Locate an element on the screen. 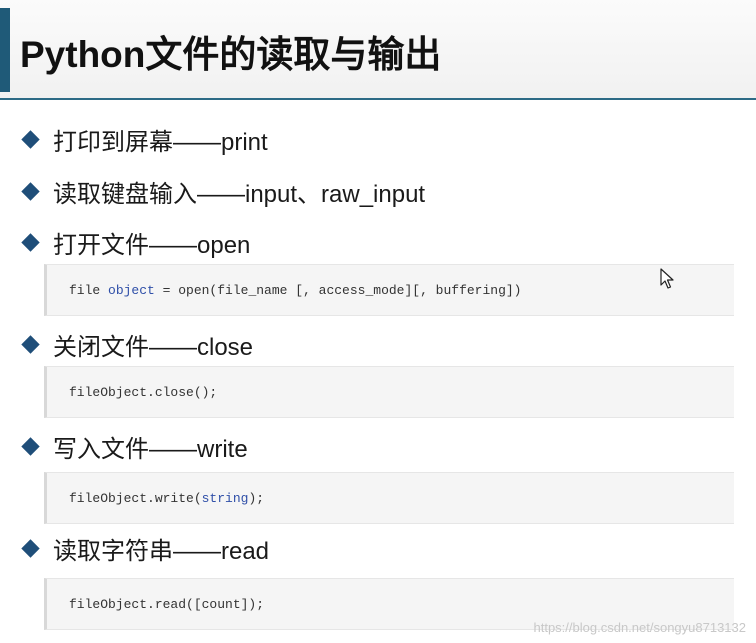  bullet-label: 关闭文件——close is located at coordinates (153, 347).